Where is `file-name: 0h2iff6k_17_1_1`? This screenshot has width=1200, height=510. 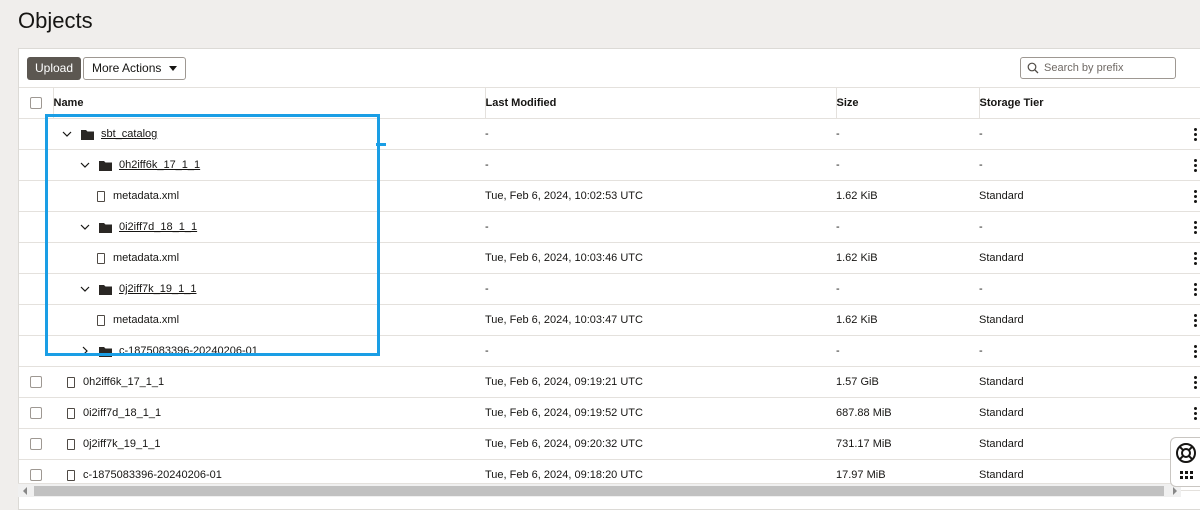
file-name: 0h2iff6k_17_1_1 is located at coordinates (124, 382).